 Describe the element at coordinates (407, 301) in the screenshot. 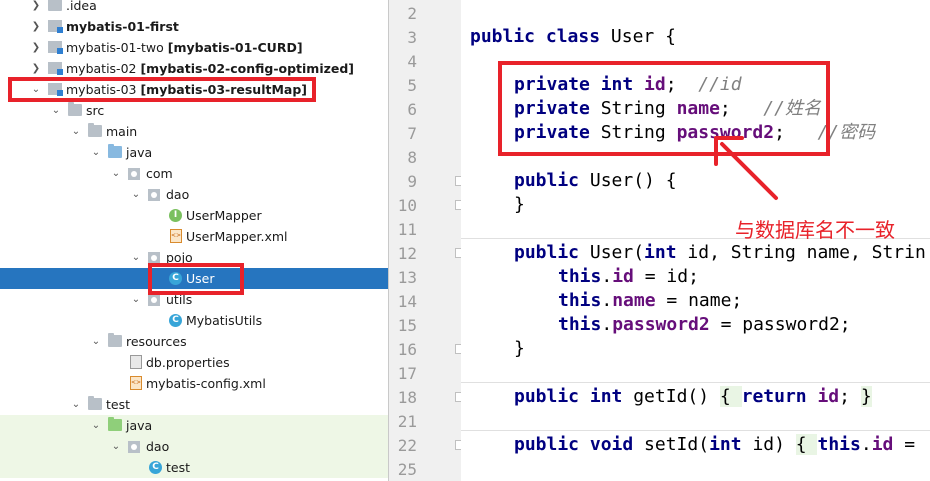

I see `line-number: 14` at that location.